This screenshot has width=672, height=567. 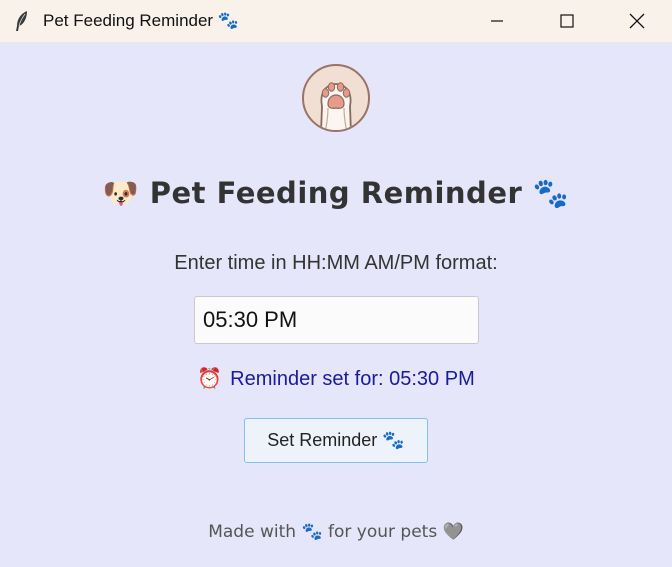 What do you see at coordinates (352, 379) in the screenshot?
I see `reminder-status-text: Reminder set for: 05:30 PM` at bounding box center [352, 379].